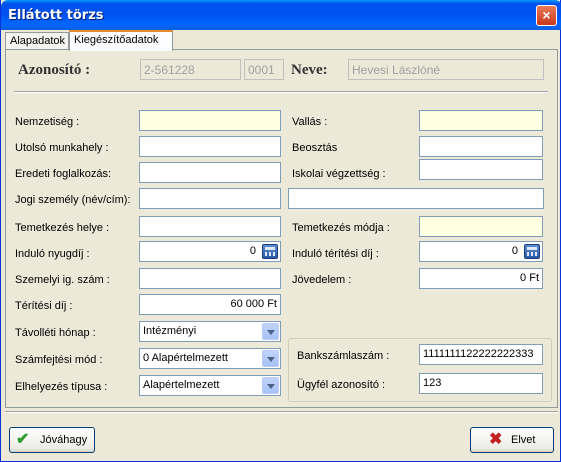  Describe the element at coordinates (54, 70) in the screenshot. I see `id-label: Azonosító :` at that location.